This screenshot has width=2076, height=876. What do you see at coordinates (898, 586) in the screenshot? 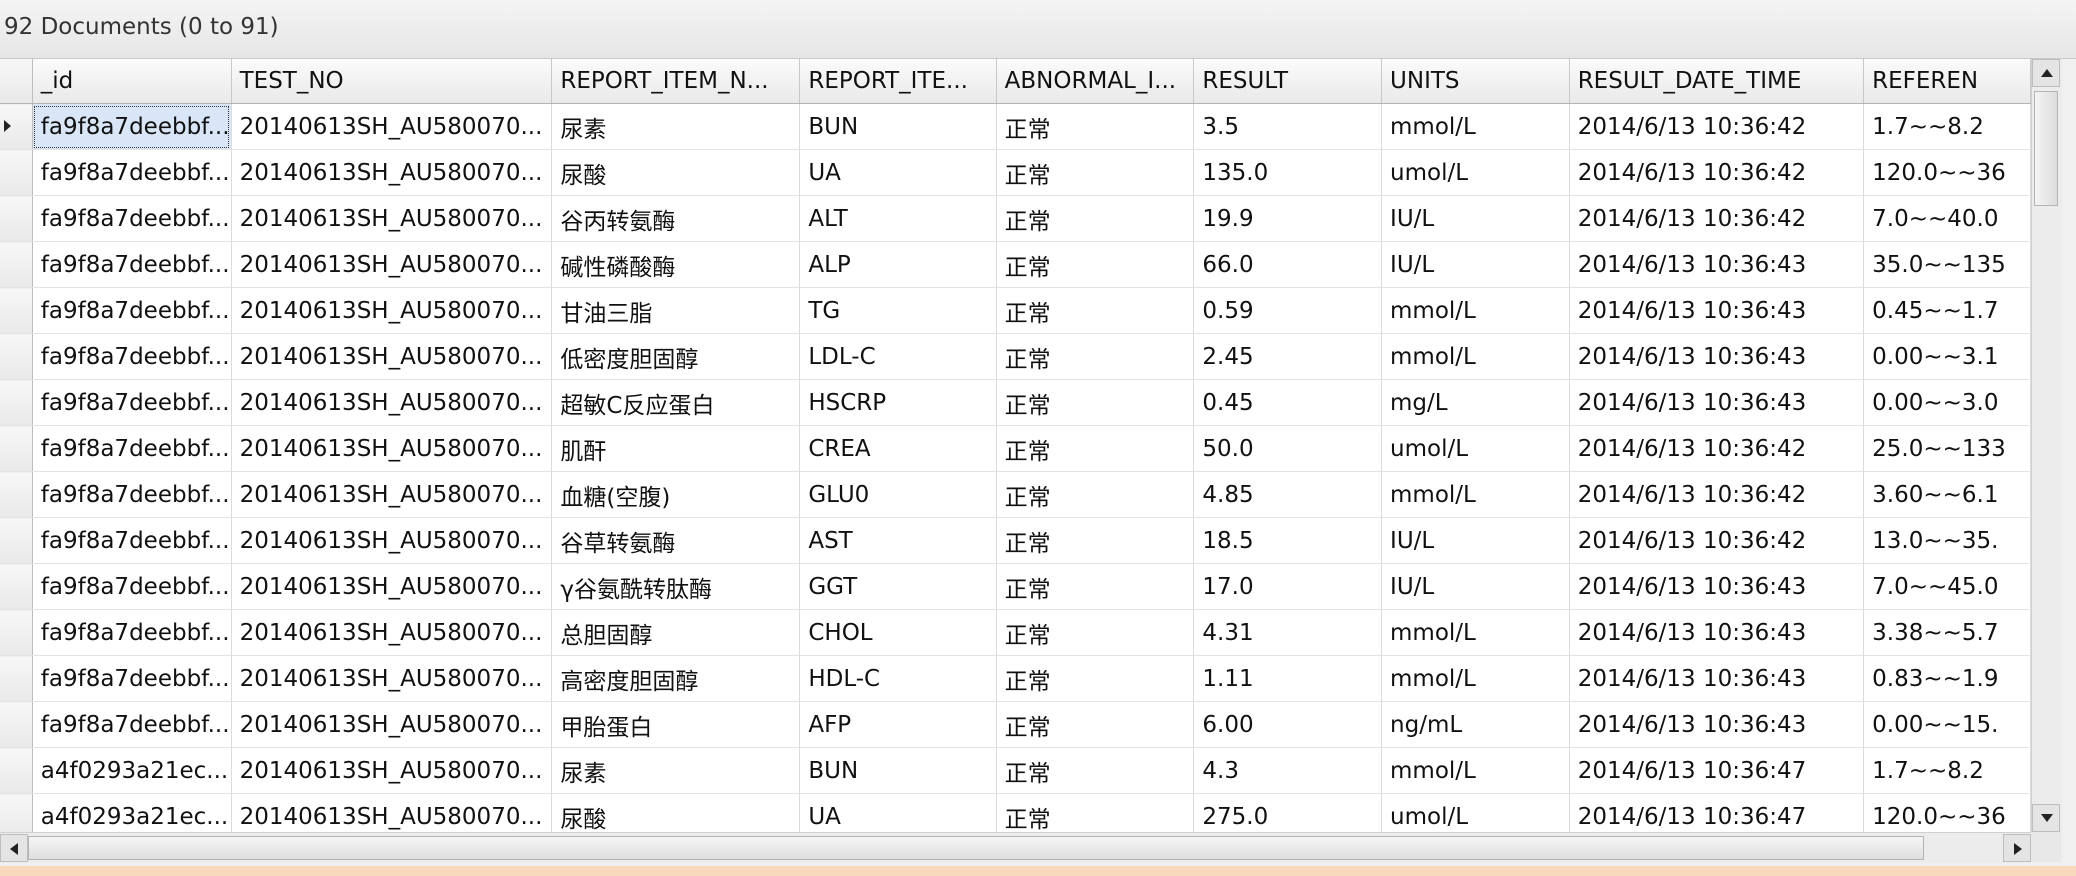
I see `table-cell: GGT` at bounding box center [898, 586].